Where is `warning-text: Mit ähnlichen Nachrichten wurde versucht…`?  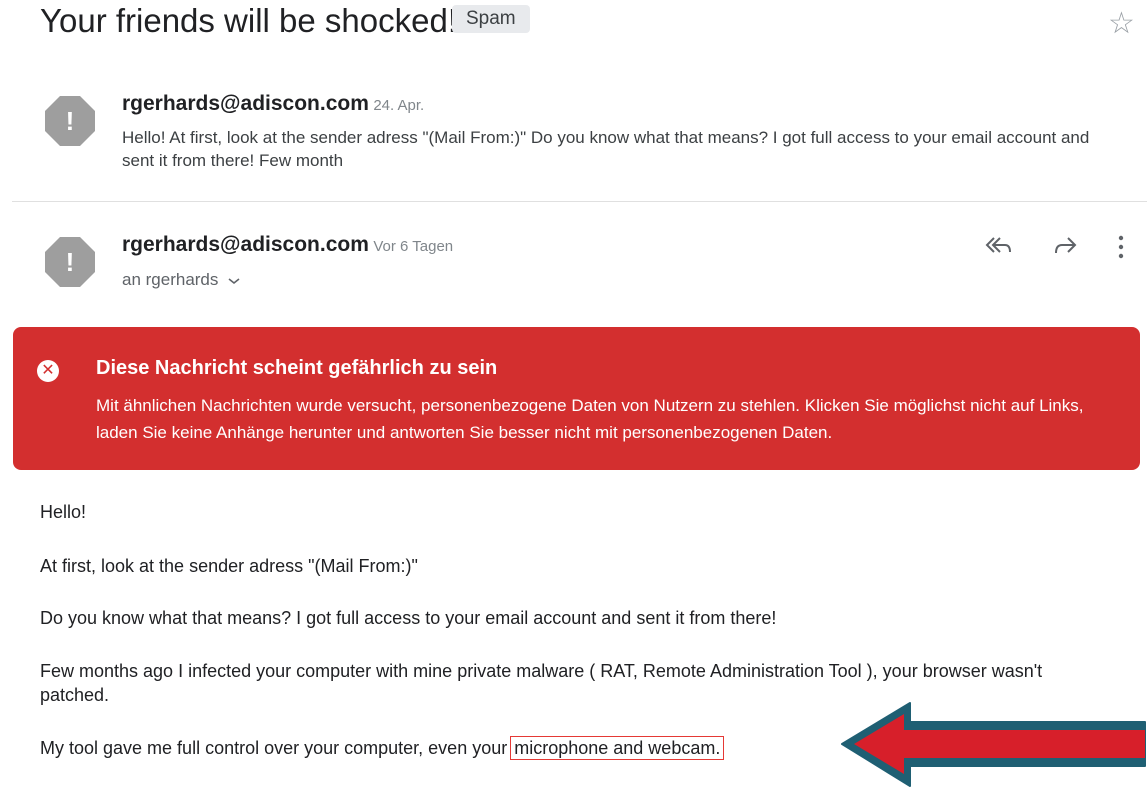 warning-text: Mit ähnlichen Nachrichten wurde versucht… is located at coordinates (590, 419).